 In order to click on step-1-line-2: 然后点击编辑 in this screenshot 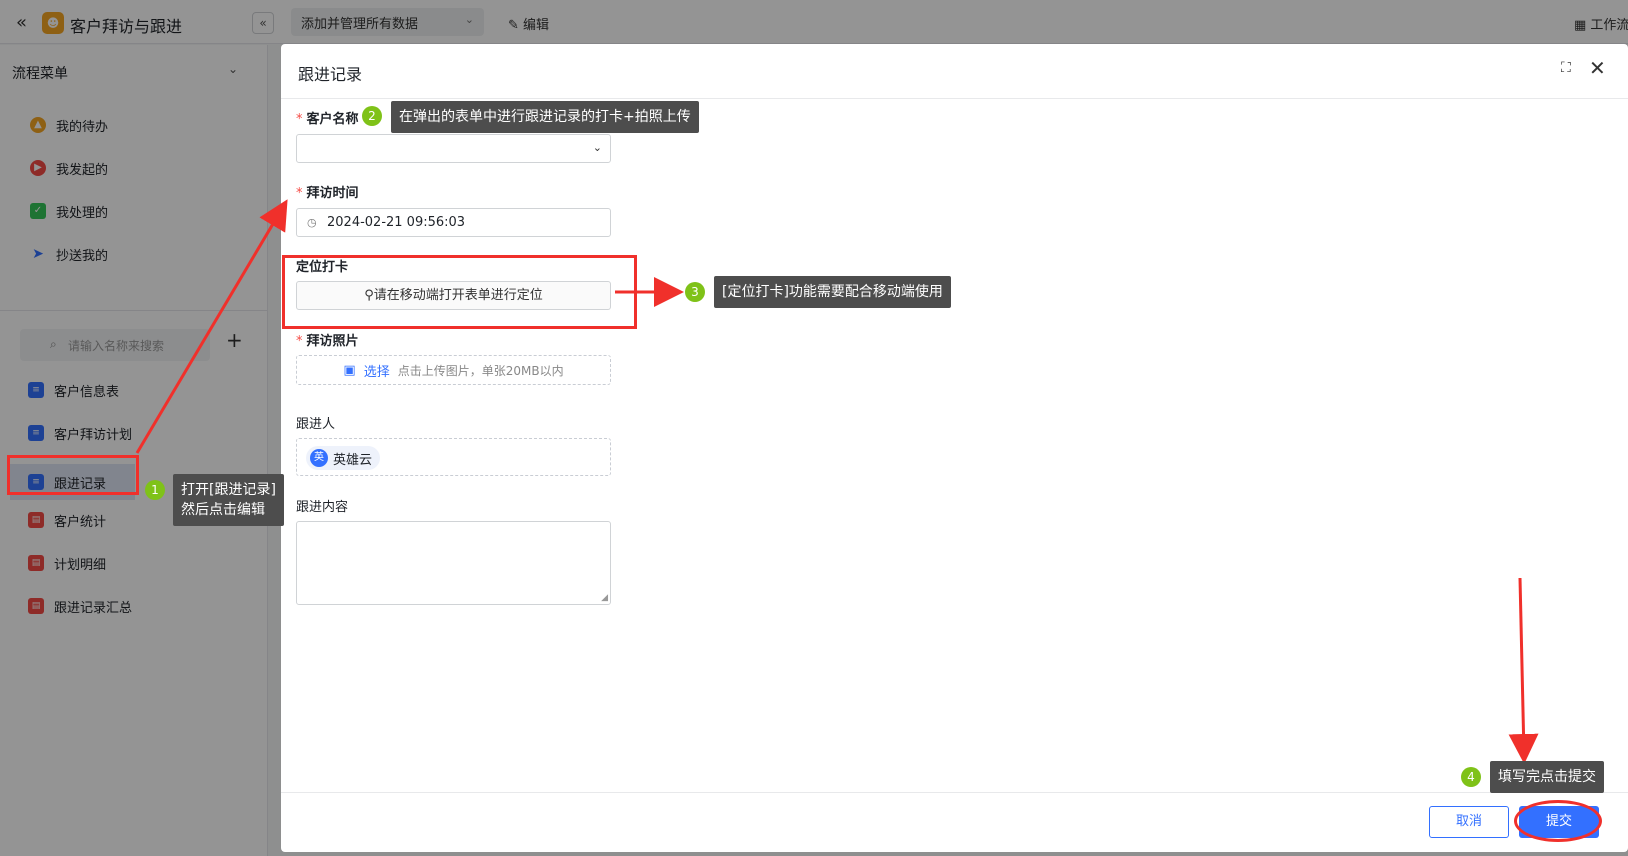, I will do `click(223, 510)`.